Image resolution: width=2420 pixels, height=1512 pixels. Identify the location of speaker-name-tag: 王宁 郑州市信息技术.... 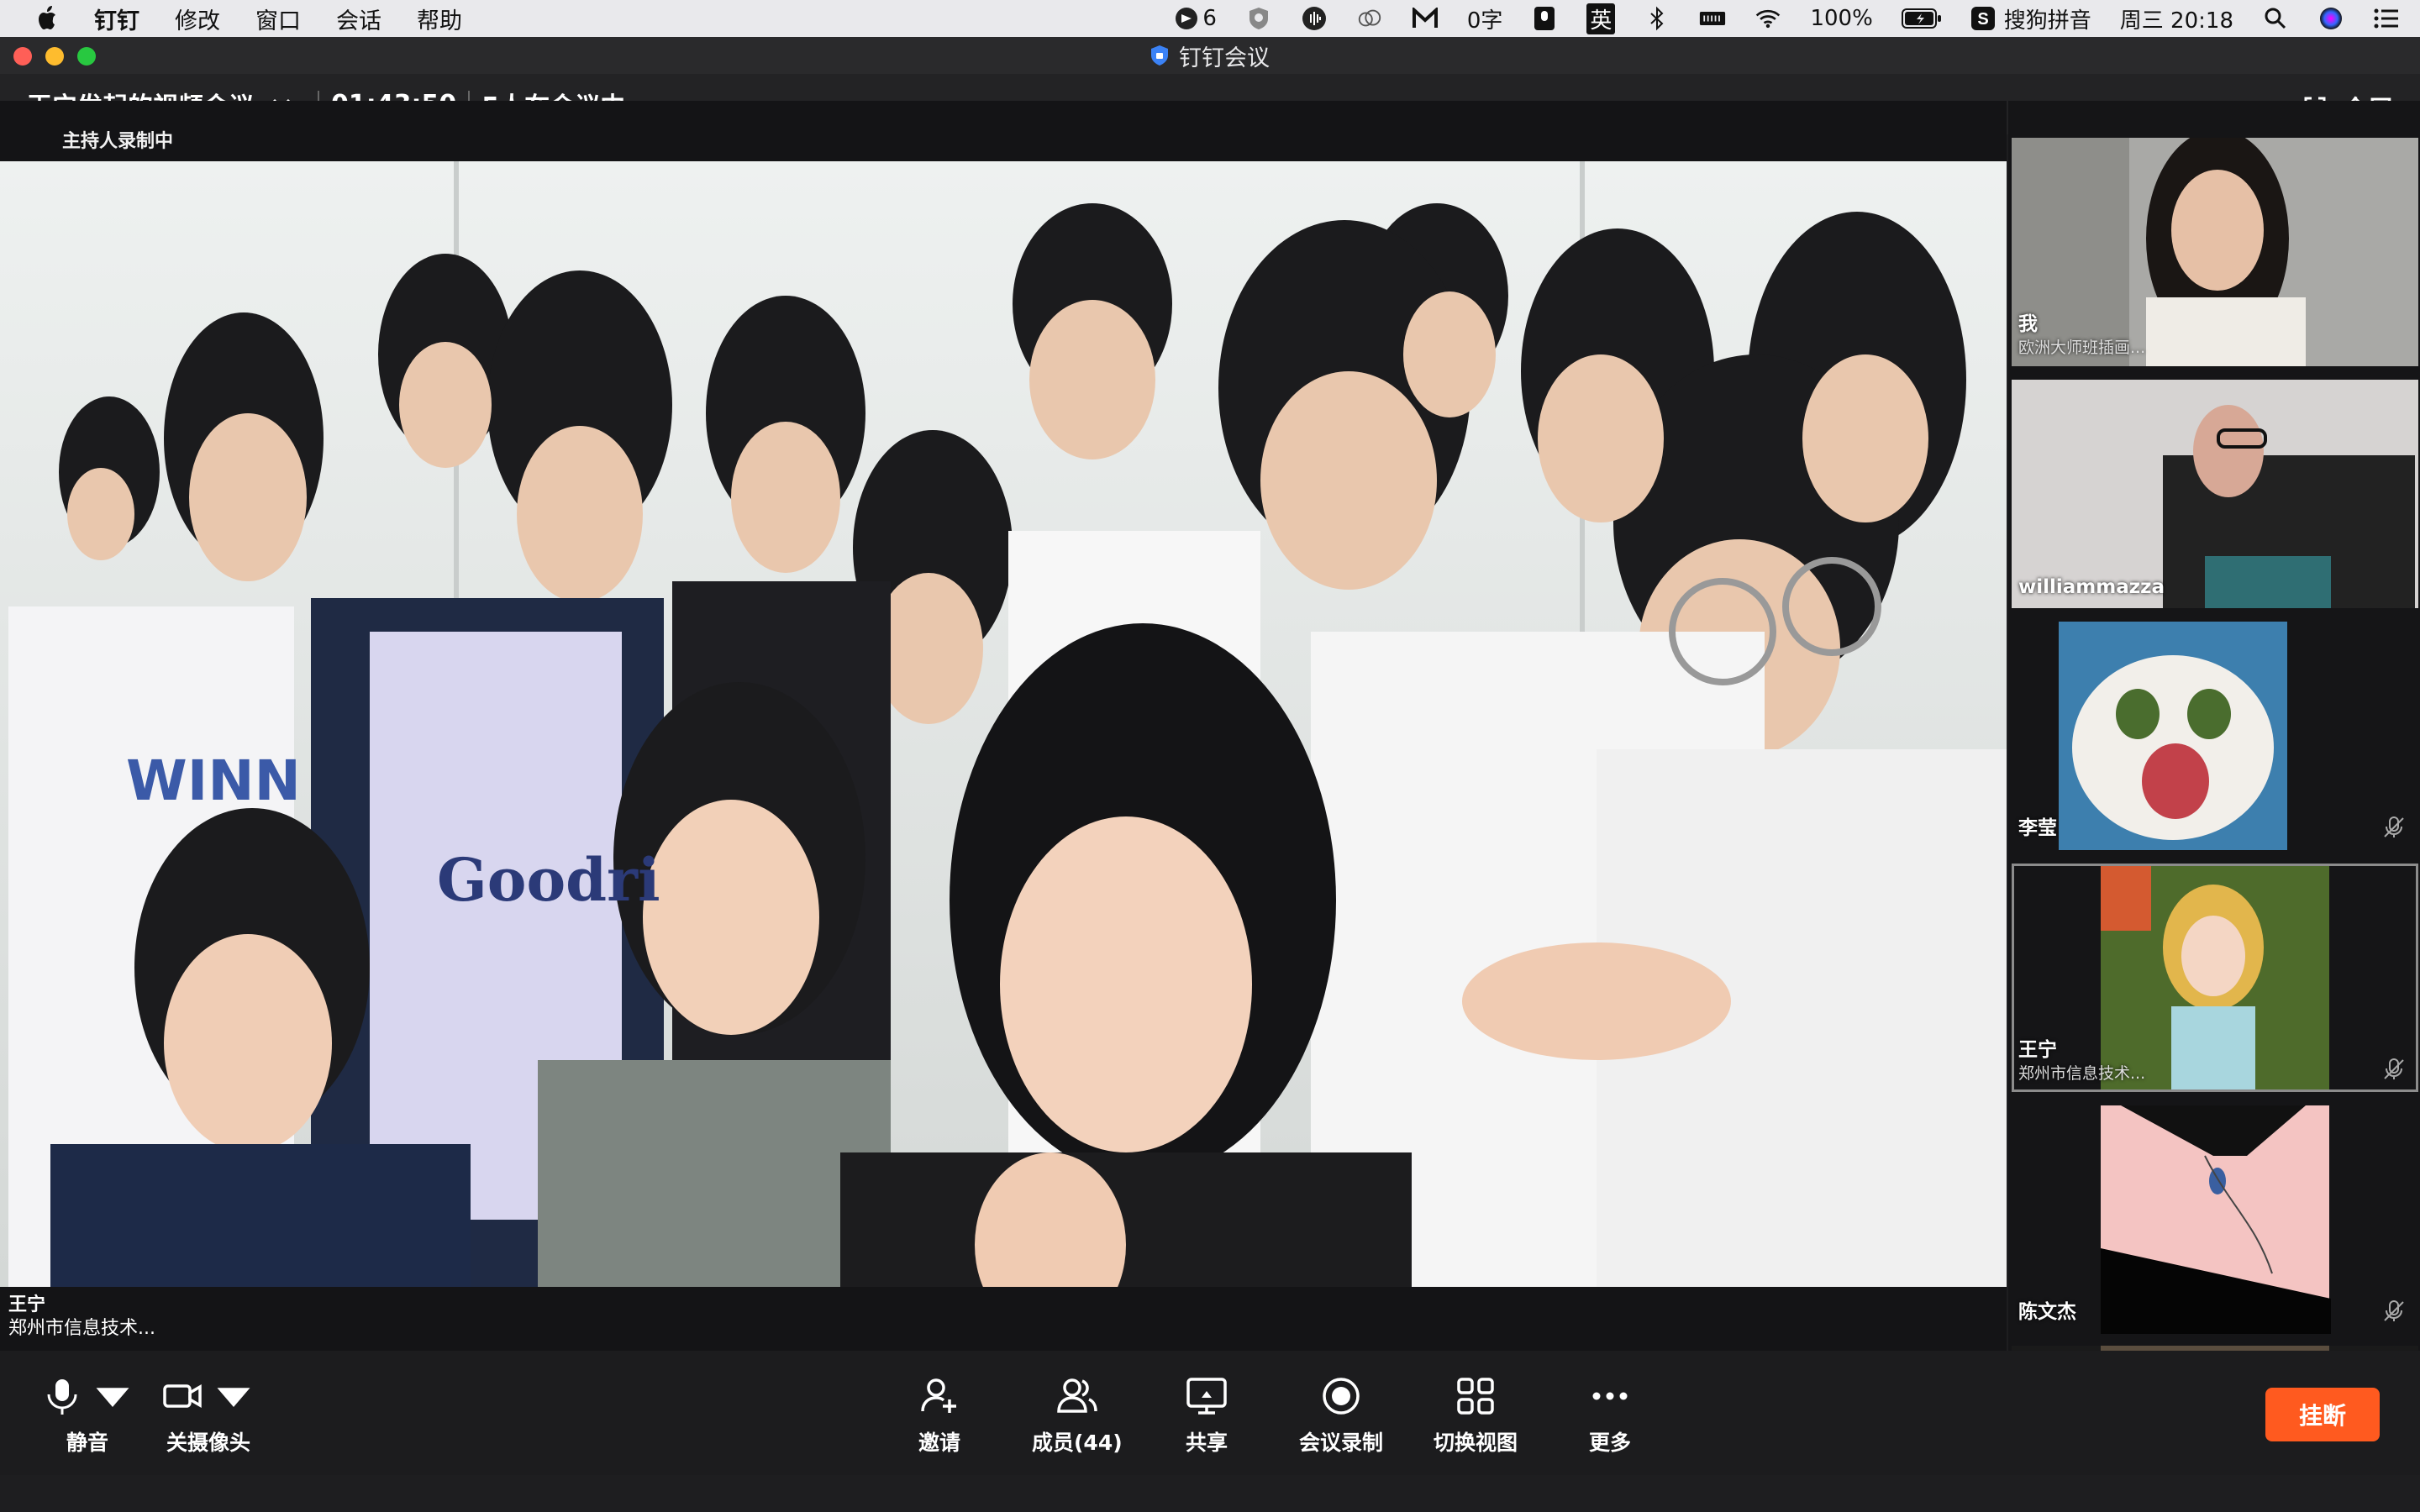
(81, 1317).